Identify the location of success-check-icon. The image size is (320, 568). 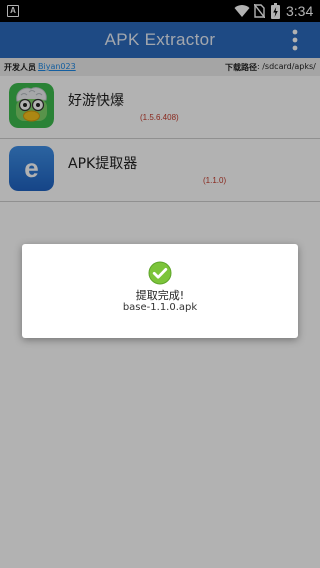
(160, 273).